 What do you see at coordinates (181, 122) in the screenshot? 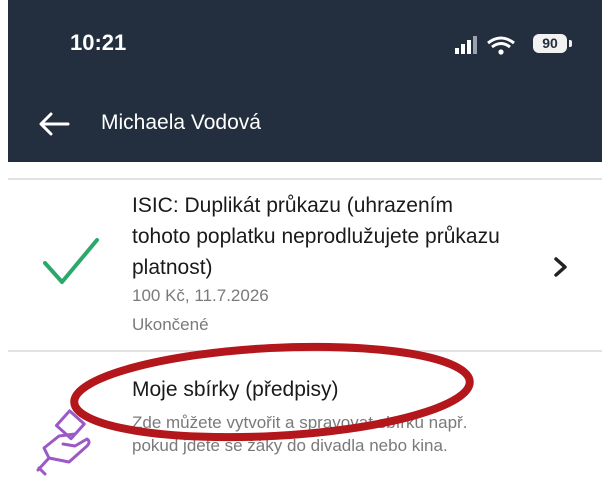
I see `page-title: Michaela Vodová` at bounding box center [181, 122].